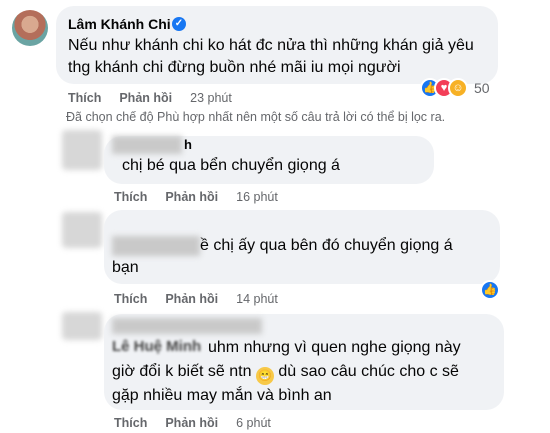 The width and height of the screenshot is (550, 433). I want to click on comment-actions: Thích Phản hồi 23 phút, so click(150, 98).